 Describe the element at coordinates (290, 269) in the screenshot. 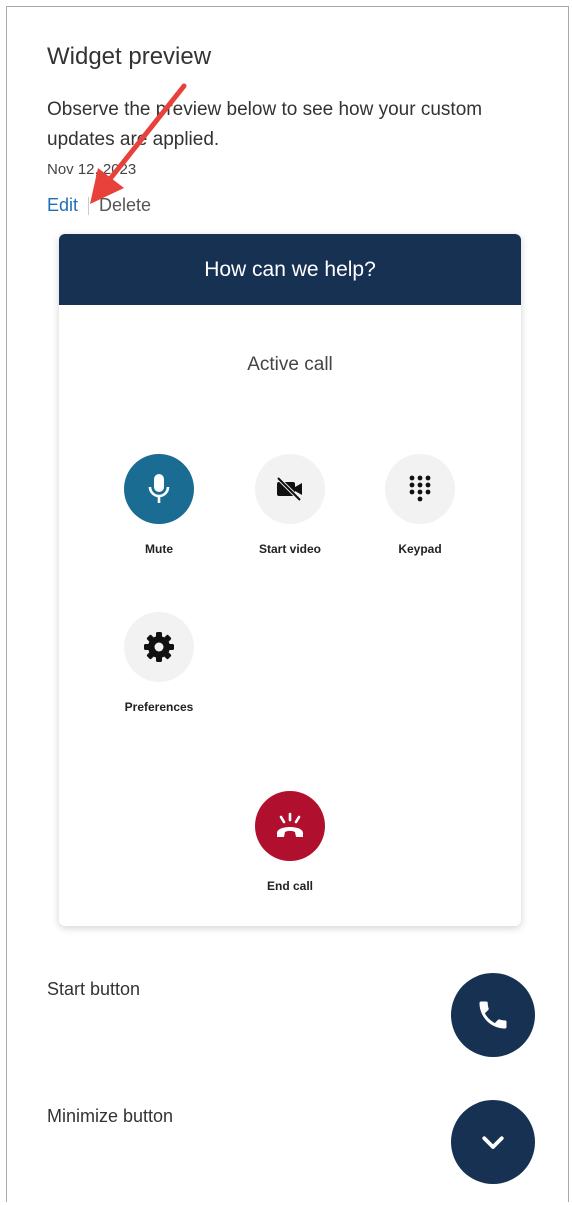

I see `widget-header: How can we help?` at that location.